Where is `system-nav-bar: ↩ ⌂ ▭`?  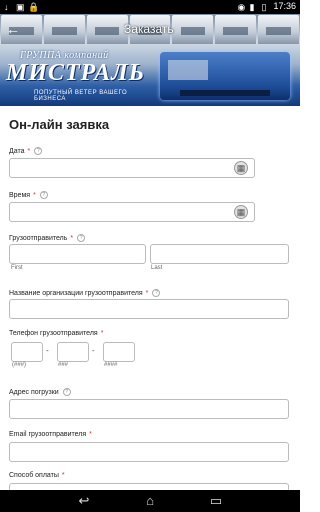 system-nav-bar: ↩ ⌂ ▭ is located at coordinates (150, 501).